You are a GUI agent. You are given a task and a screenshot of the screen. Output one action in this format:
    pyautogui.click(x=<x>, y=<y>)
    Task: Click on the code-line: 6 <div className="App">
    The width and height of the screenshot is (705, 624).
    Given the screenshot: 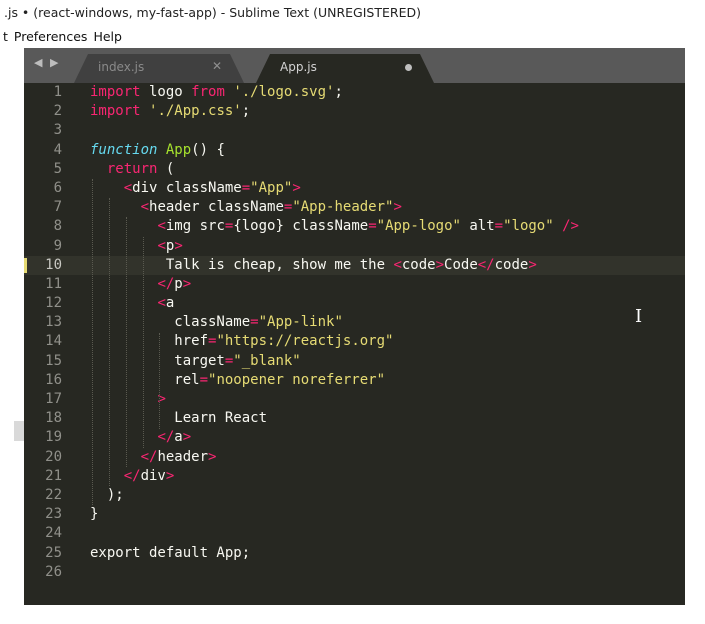 What is the action you would take?
    pyautogui.click(x=354, y=188)
    